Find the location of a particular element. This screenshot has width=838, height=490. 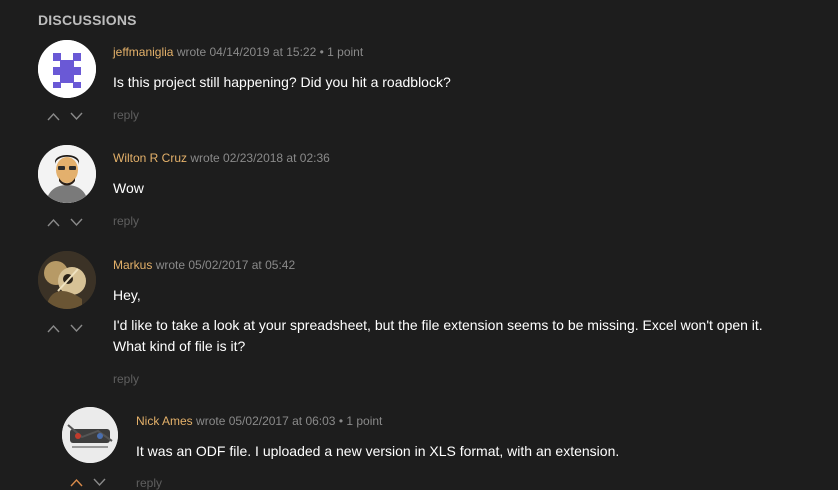

comment-date: wrote 02/23/2018 at 02:36 is located at coordinates (260, 158).